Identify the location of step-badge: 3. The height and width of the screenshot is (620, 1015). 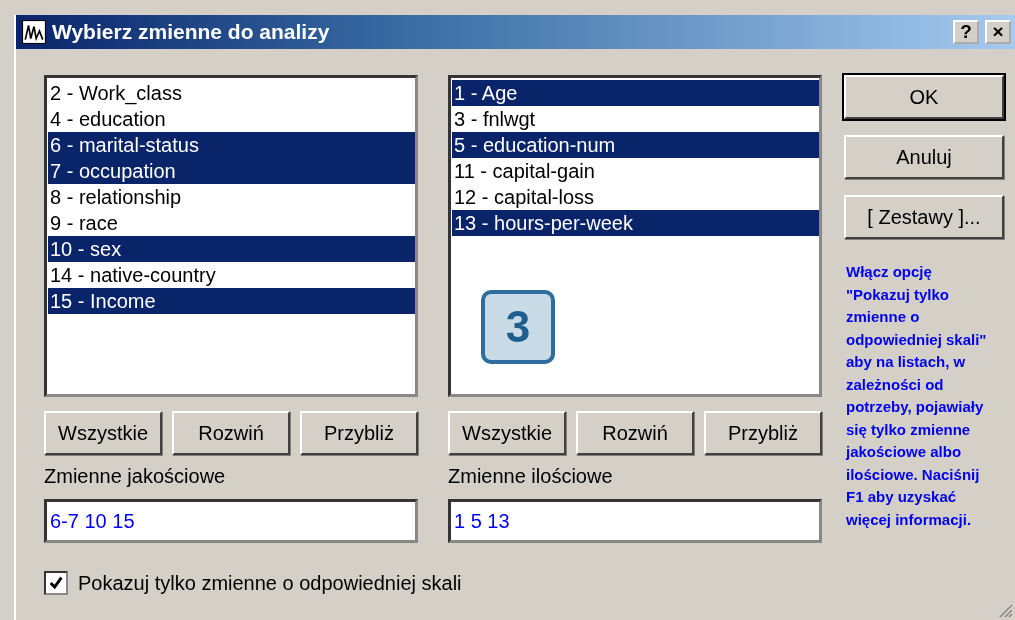
(518, 327).